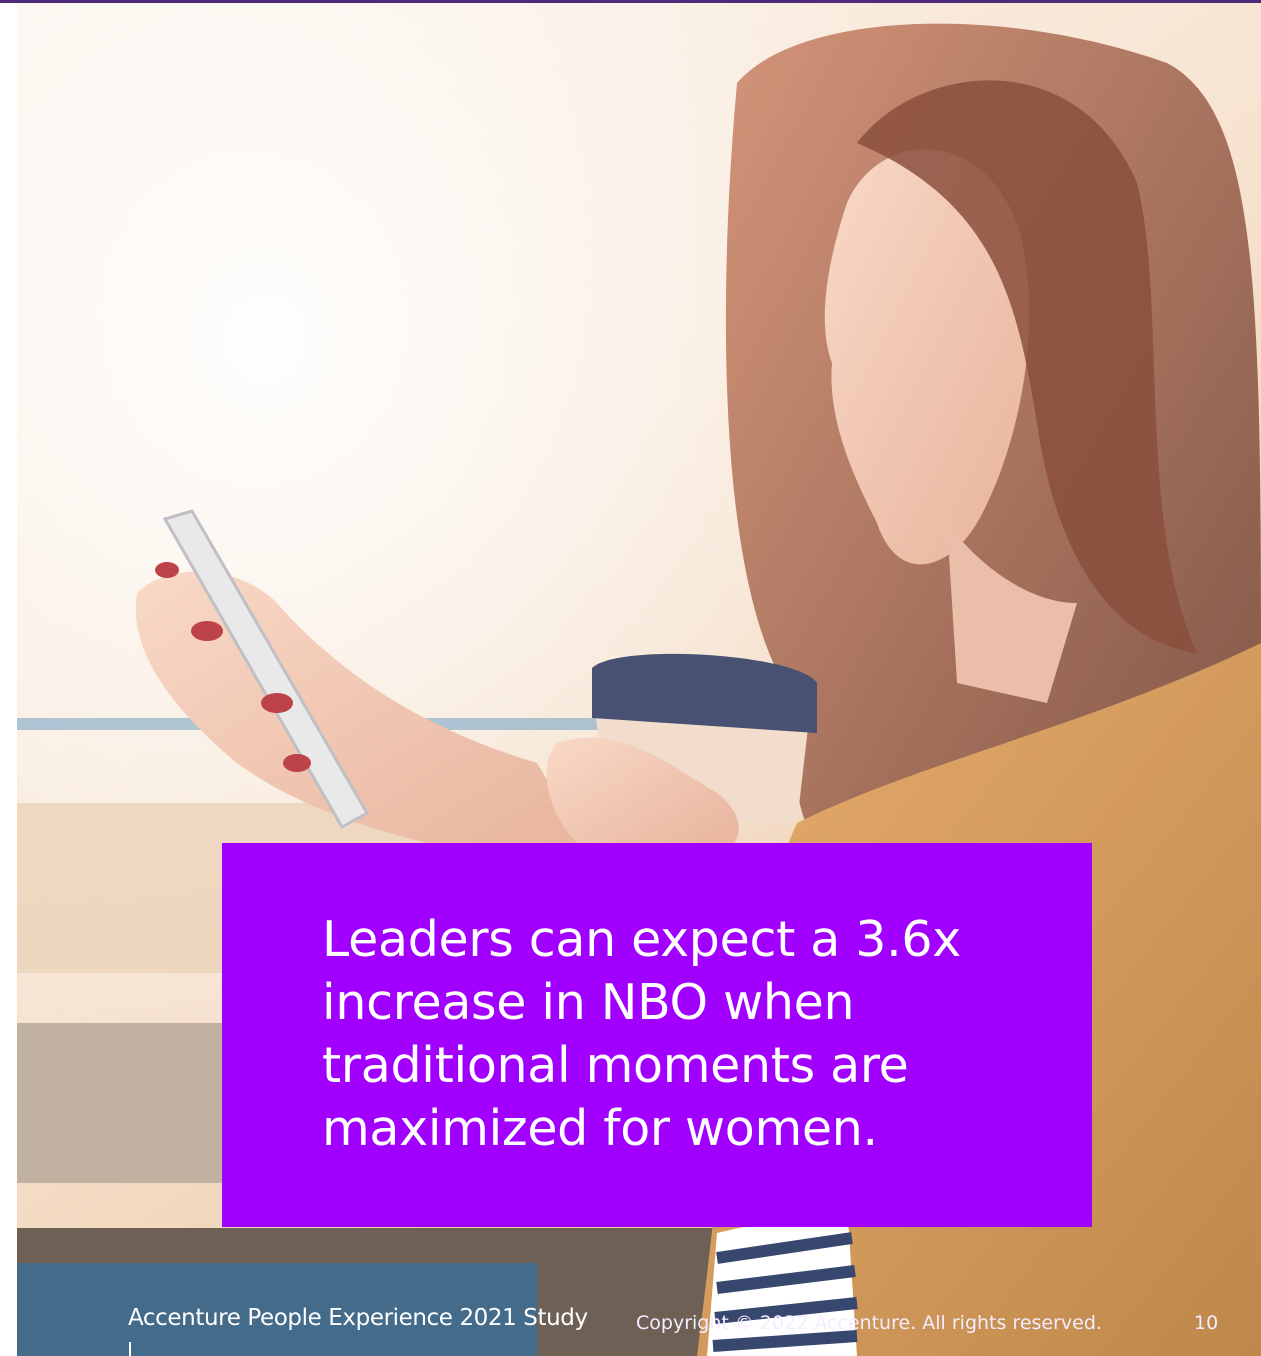 The height and width of the screenshot is (1356, 1261). What do you see at coordinates (130, 1349) in the screenshot?
I see `footer-divider` at bounding box center [130, 1349].